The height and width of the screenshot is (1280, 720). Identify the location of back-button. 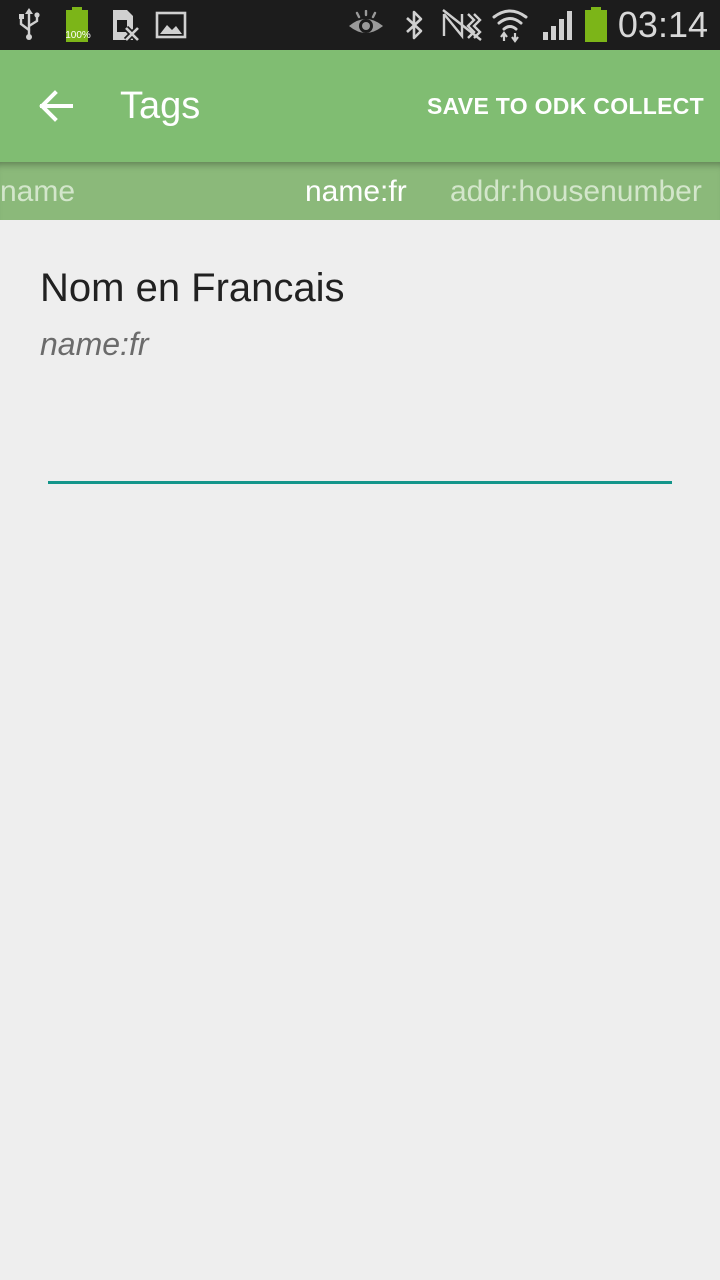
(56, 106).